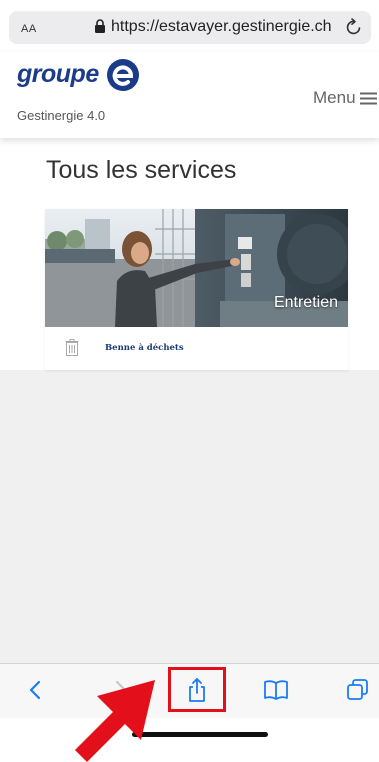 This screenshot has height=762, width=379. I want to click on text-size-button: AA, so click(29, 27).